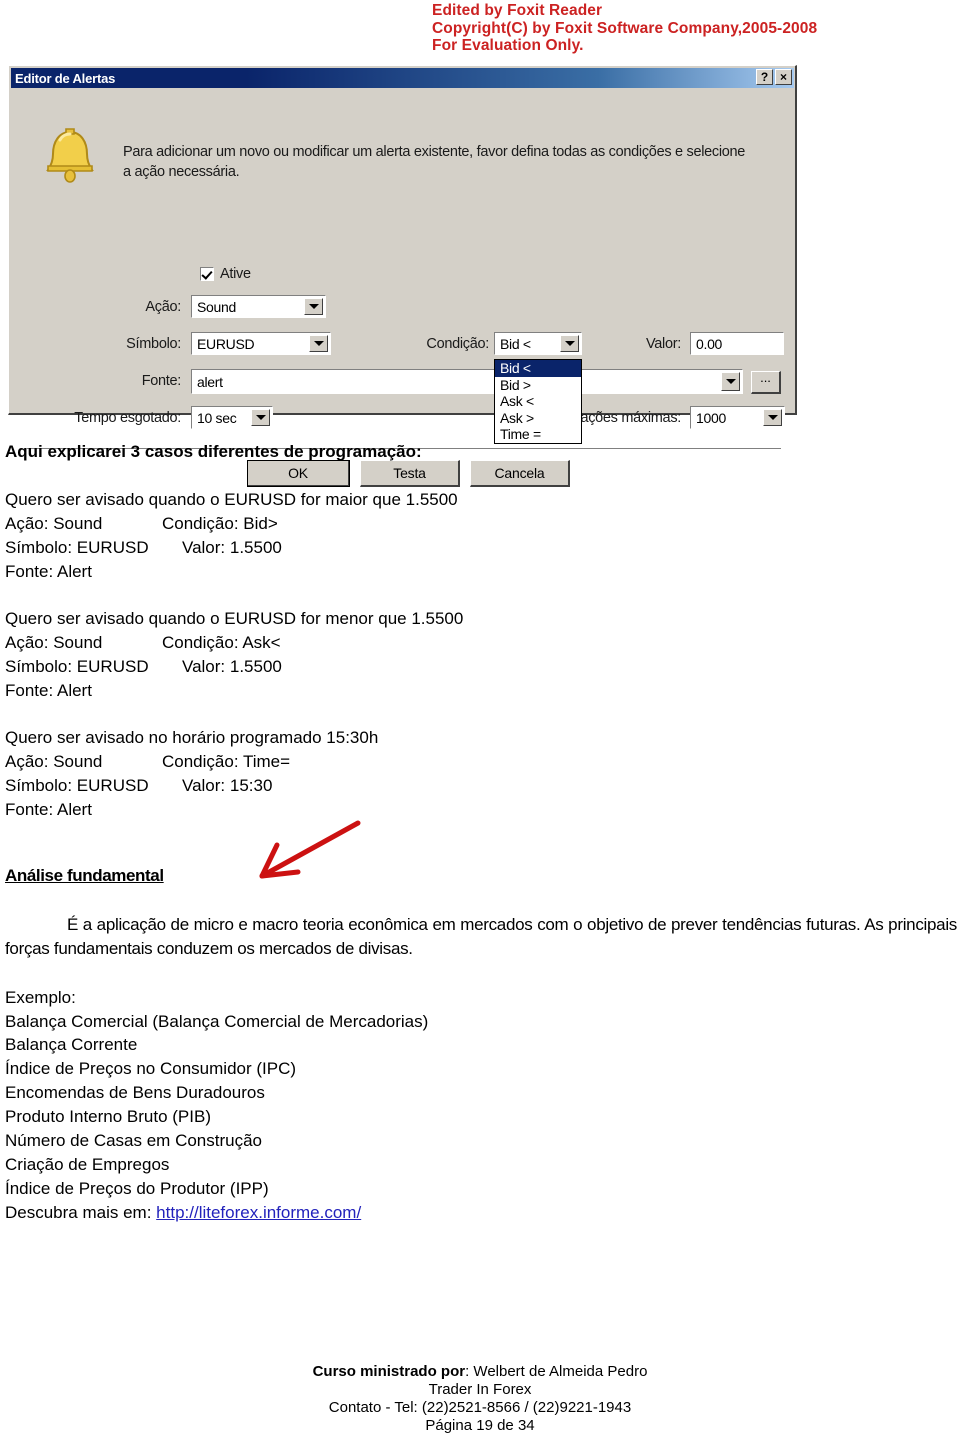 Image resolution: width=960 pixels, height=1439 pixels. What do you see at coordinates (711, 417) in the screenshot?
I see `iteracoes-maximas-value: 1000` at bounding box center [711, 417].